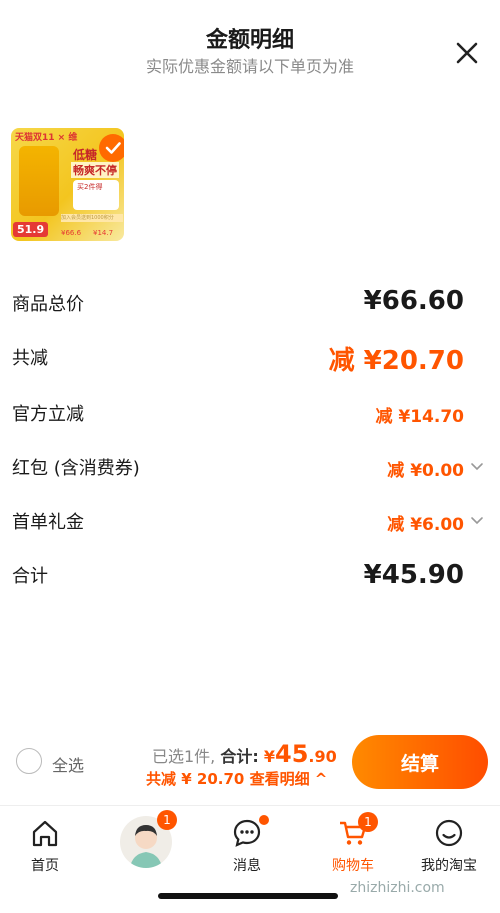 This screenshot has width=500, height=913. I want to click on thumb-price: 51.9, so click(31, 229).